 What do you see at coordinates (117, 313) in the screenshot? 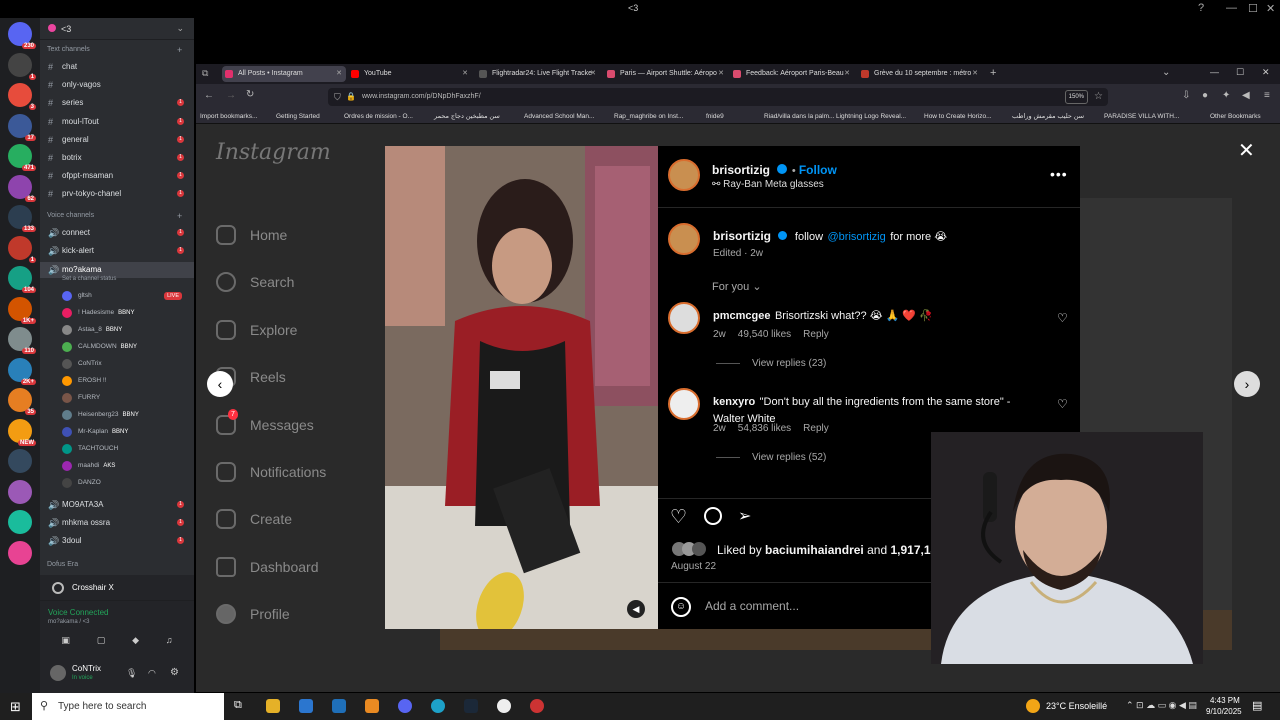
I see `voice-user: ! Hadesisme BBNY` at bounding box center [117, 313].